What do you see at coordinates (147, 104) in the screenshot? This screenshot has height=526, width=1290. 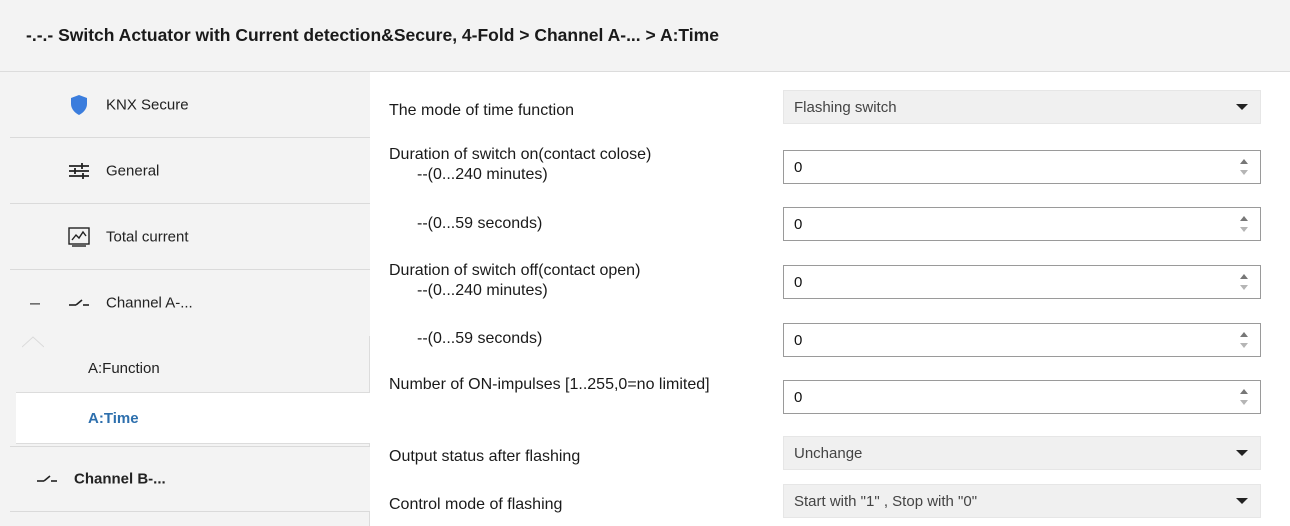 I see `sidebar-item-label: KNX Secure` at bounding box center [147, 104].